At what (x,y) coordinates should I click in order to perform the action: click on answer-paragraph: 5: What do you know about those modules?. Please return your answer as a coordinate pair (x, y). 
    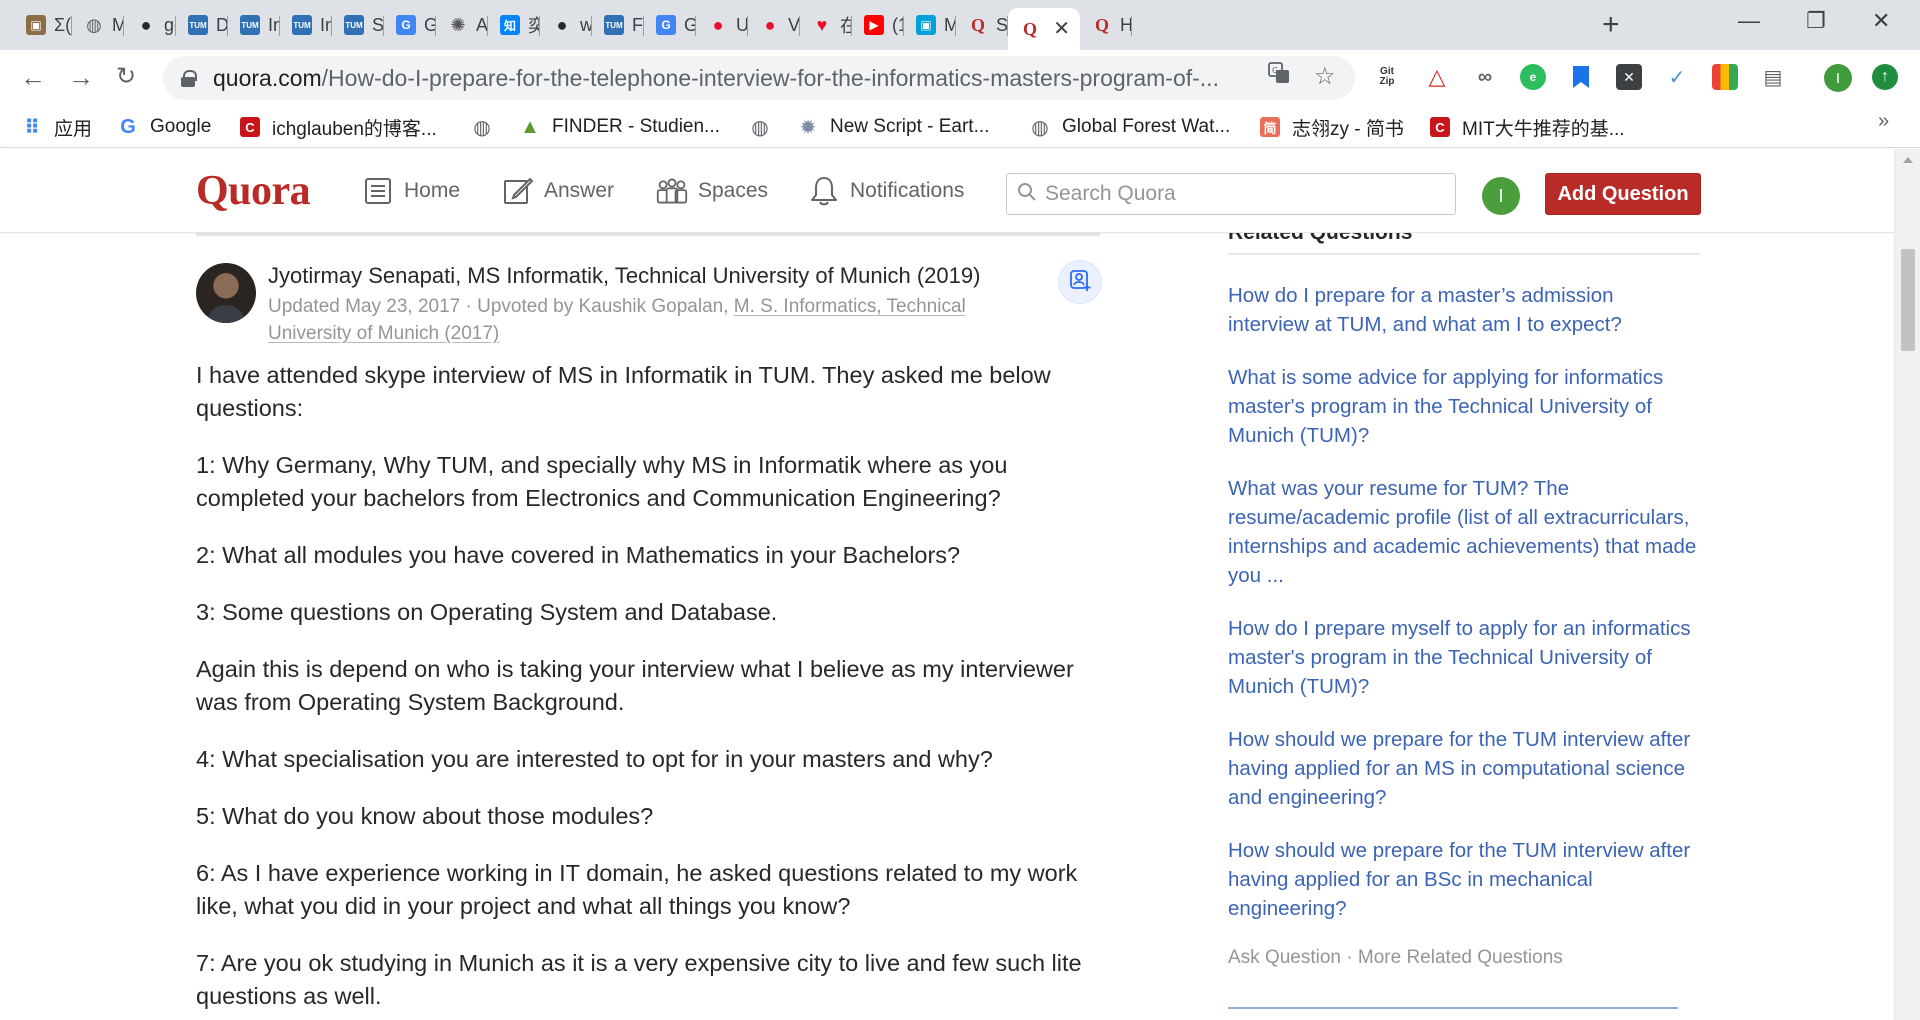
    Looking at the image, I should click on (425, 816).